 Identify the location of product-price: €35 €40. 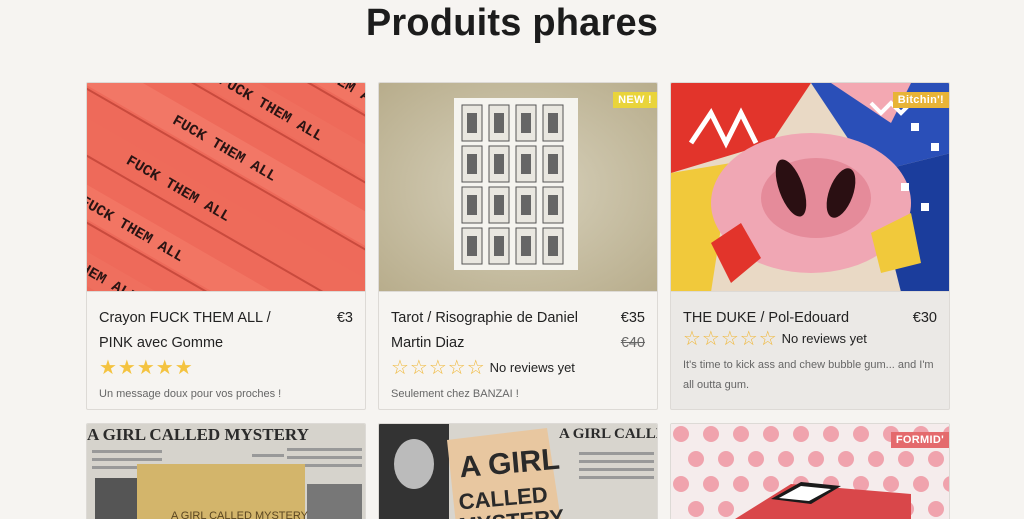
(633, 331).